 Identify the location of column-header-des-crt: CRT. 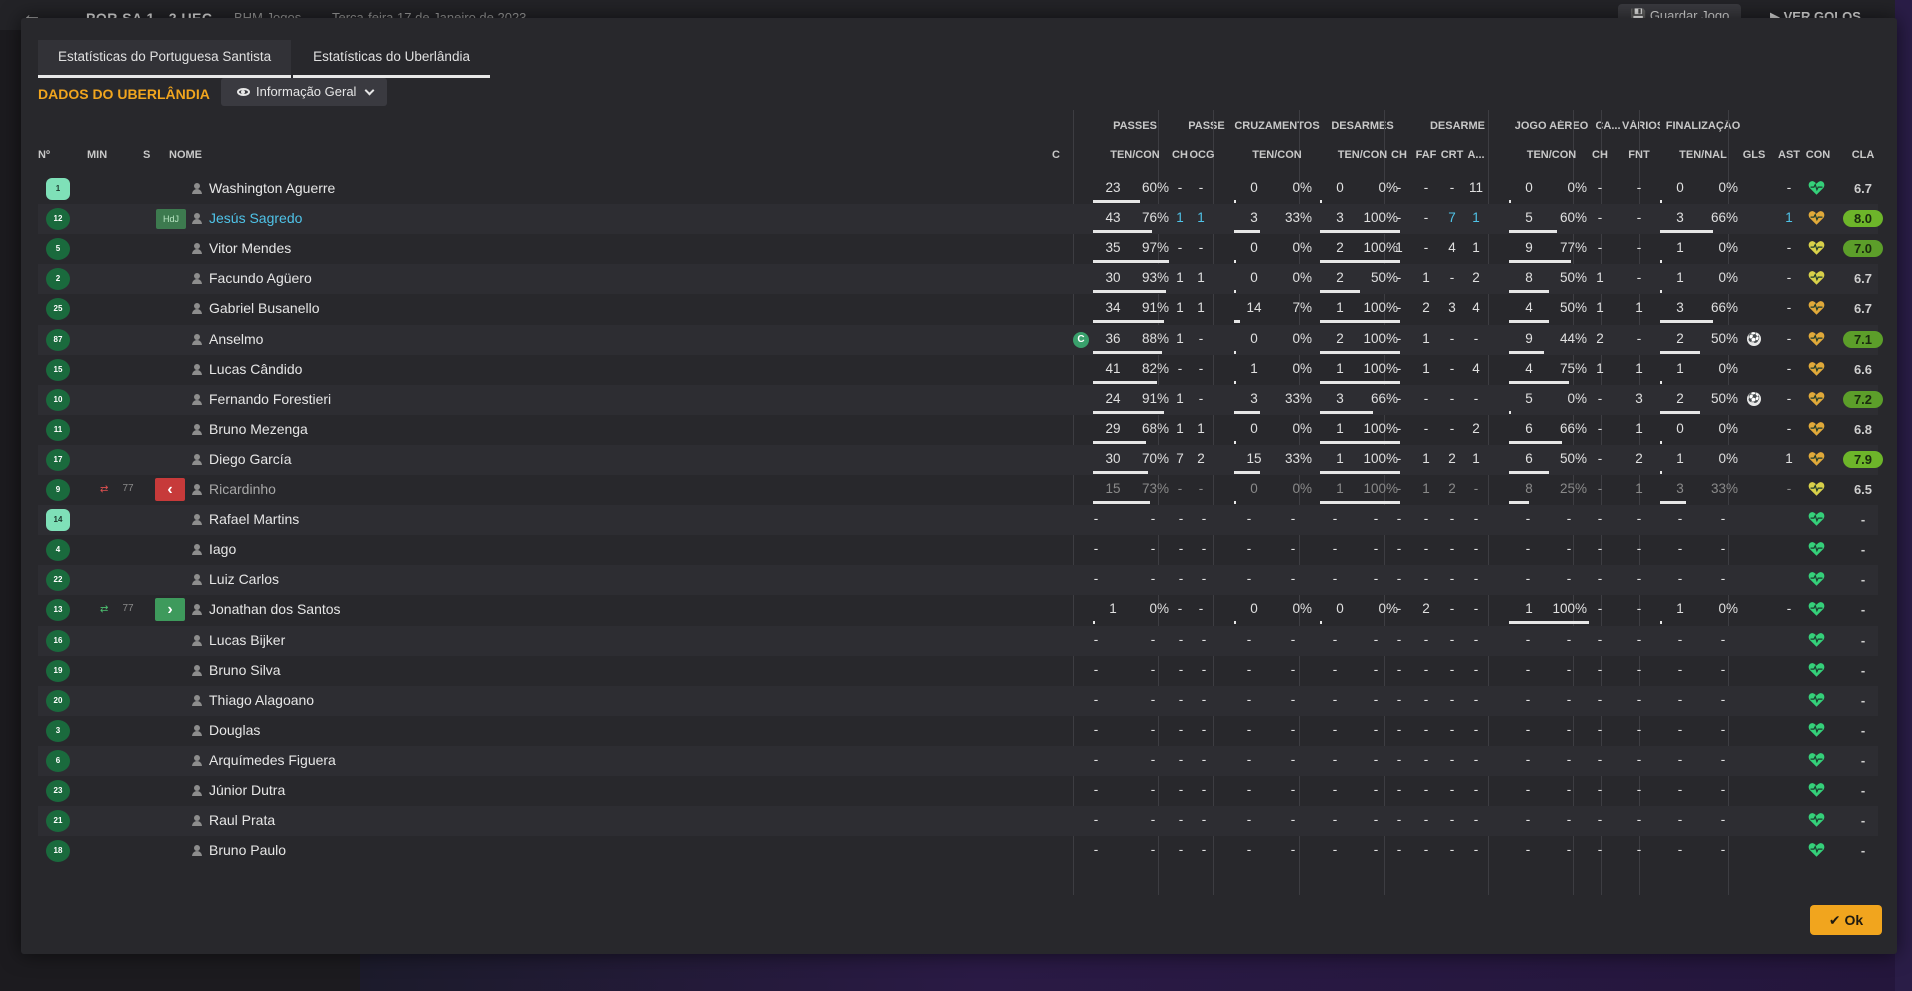
(1452, 155).